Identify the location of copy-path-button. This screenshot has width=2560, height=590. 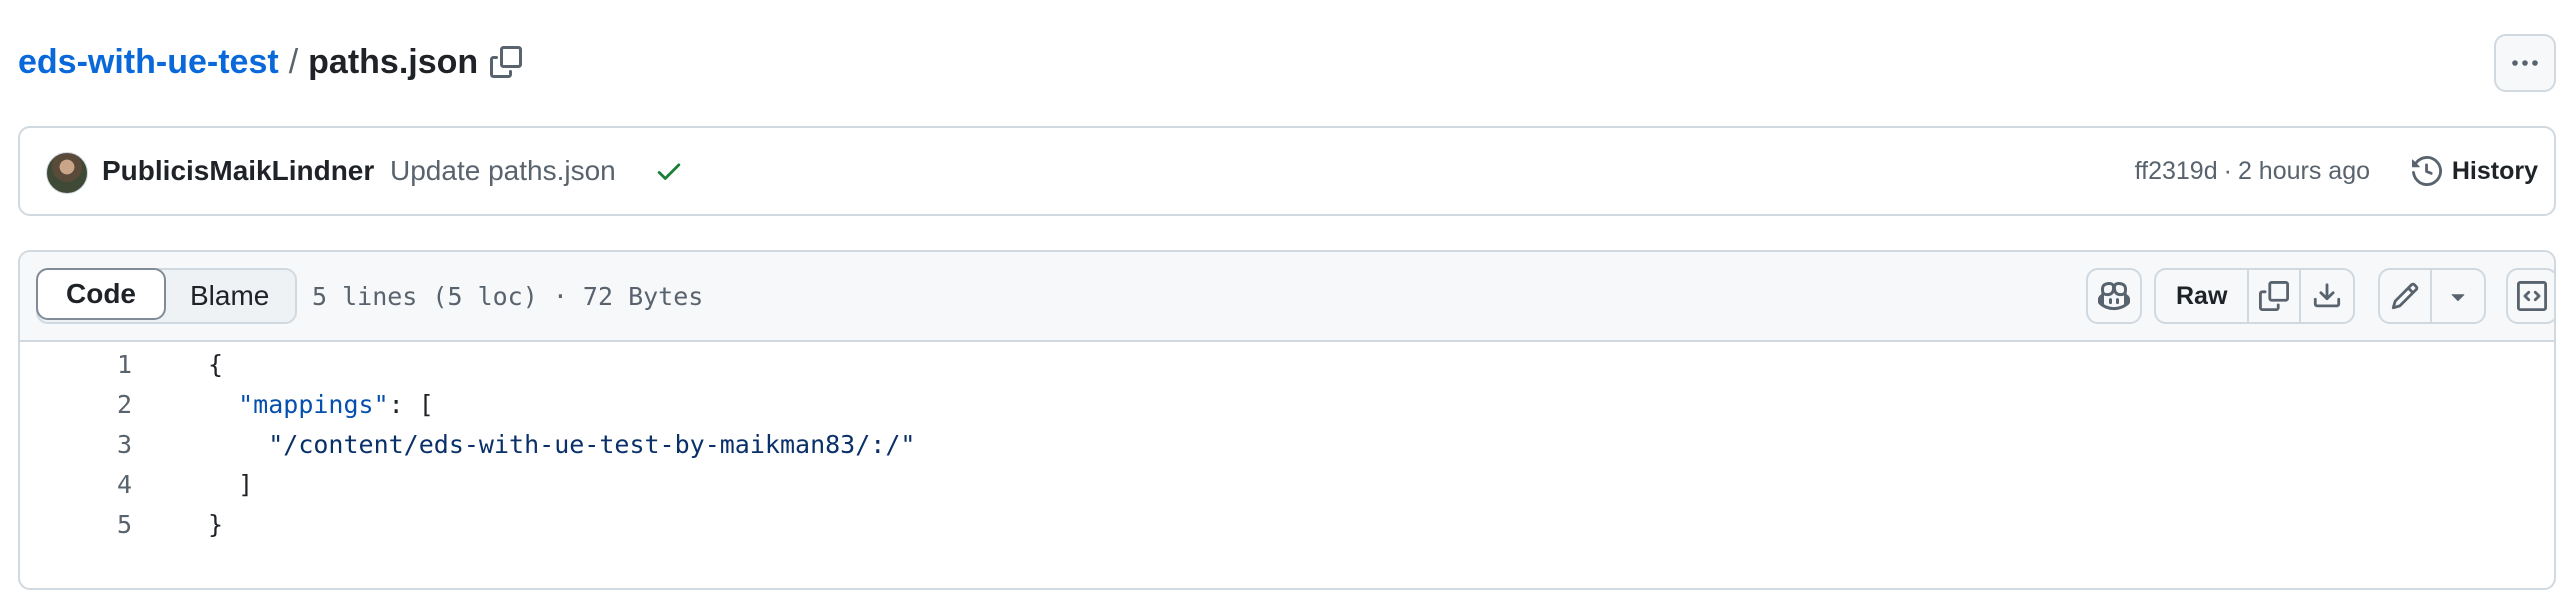
(506, 62).